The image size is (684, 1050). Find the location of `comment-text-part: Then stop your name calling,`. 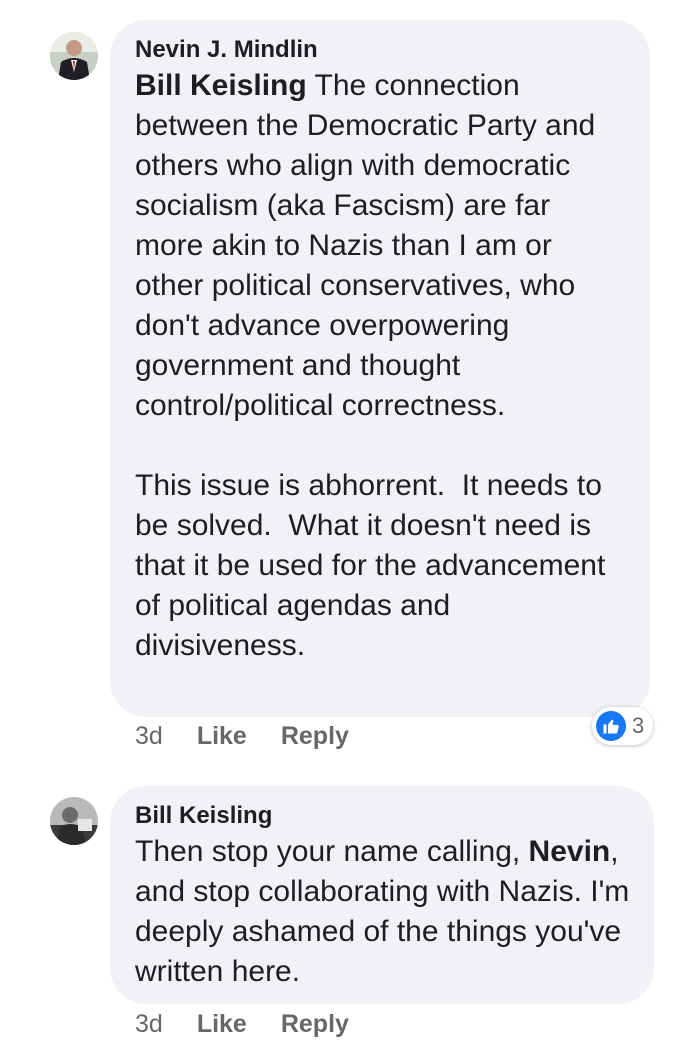

comment-text-part: Then stop your name calling, is located at coordinates (332, 851).